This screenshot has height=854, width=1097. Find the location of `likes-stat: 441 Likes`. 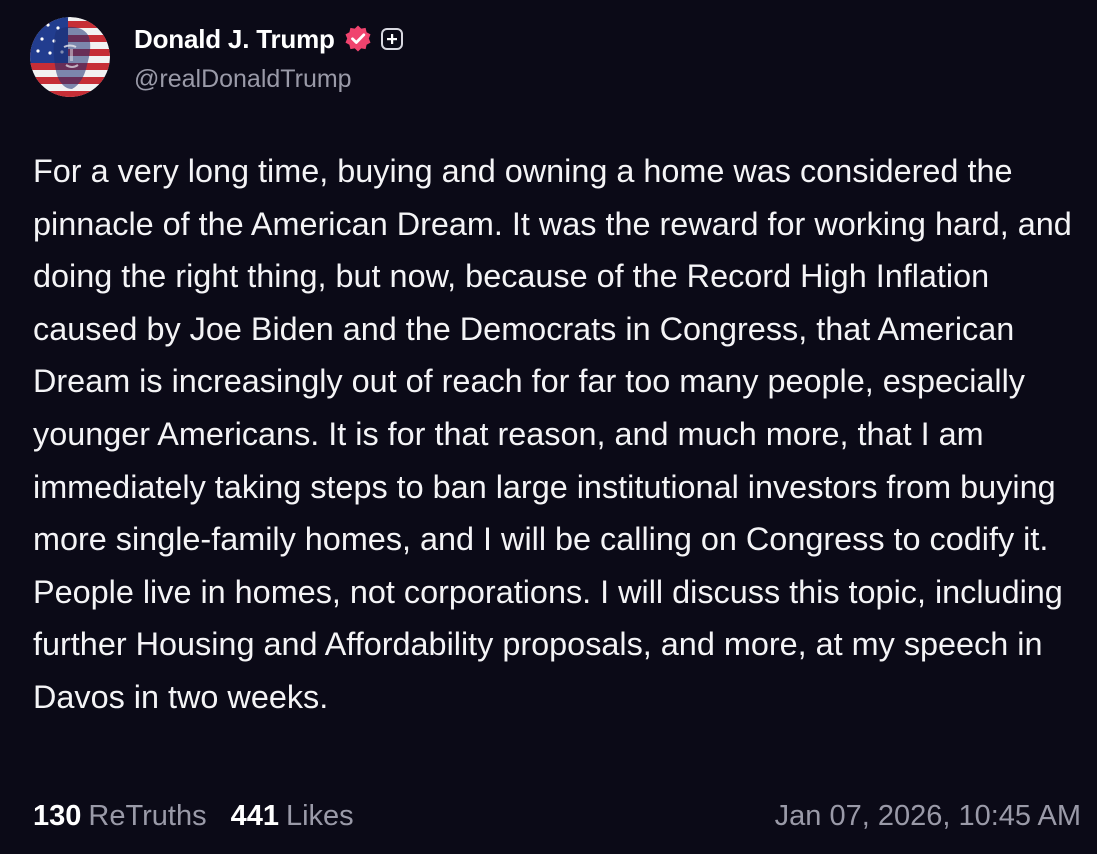

likes-stat: 441 Likes is located at coordinates (292, 816).